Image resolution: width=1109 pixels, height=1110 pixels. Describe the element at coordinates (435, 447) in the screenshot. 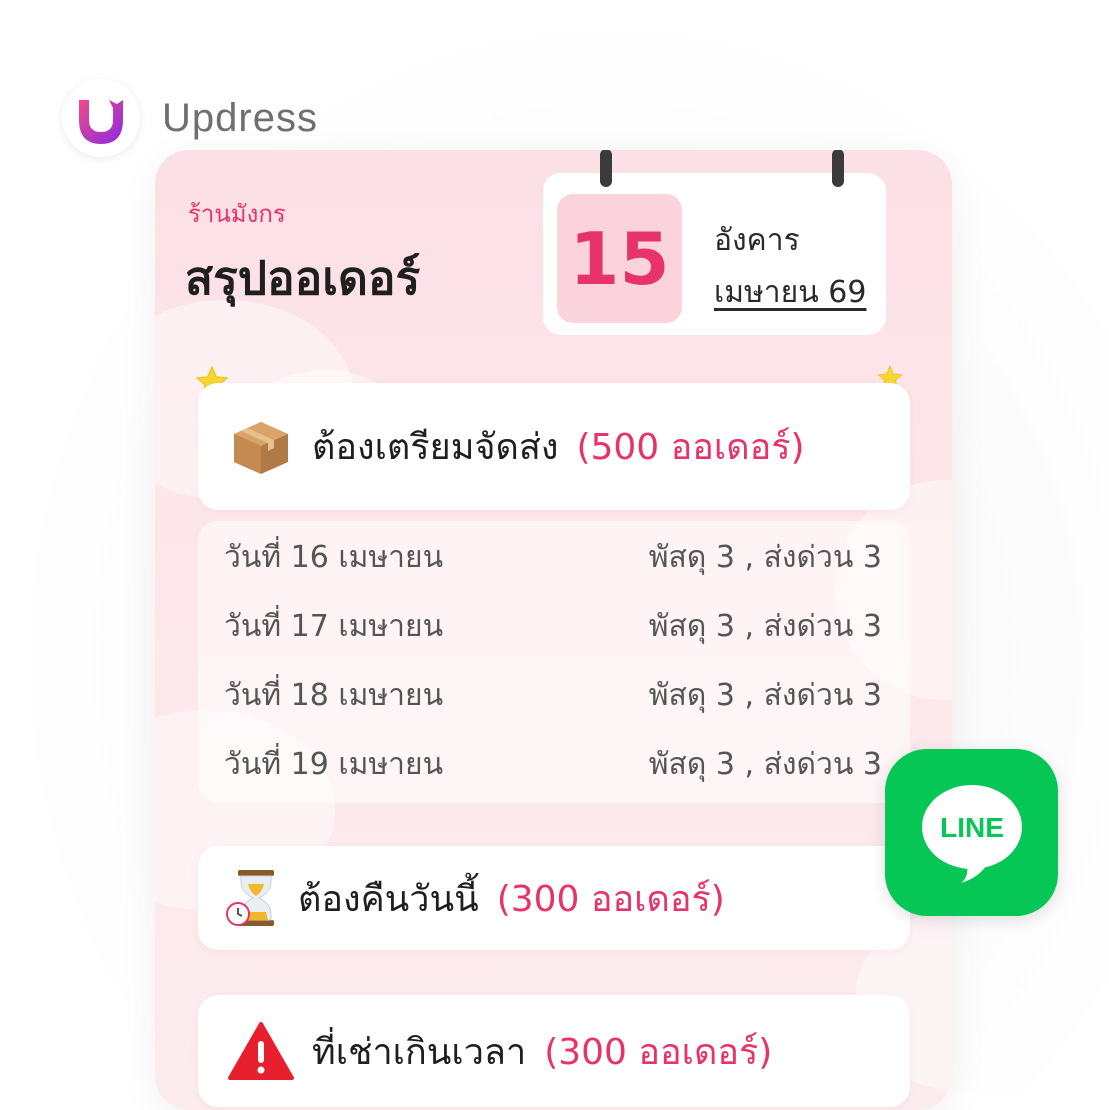

I see `section-prepare-label: ต้องเตรียมจัดส่ง` at that location.